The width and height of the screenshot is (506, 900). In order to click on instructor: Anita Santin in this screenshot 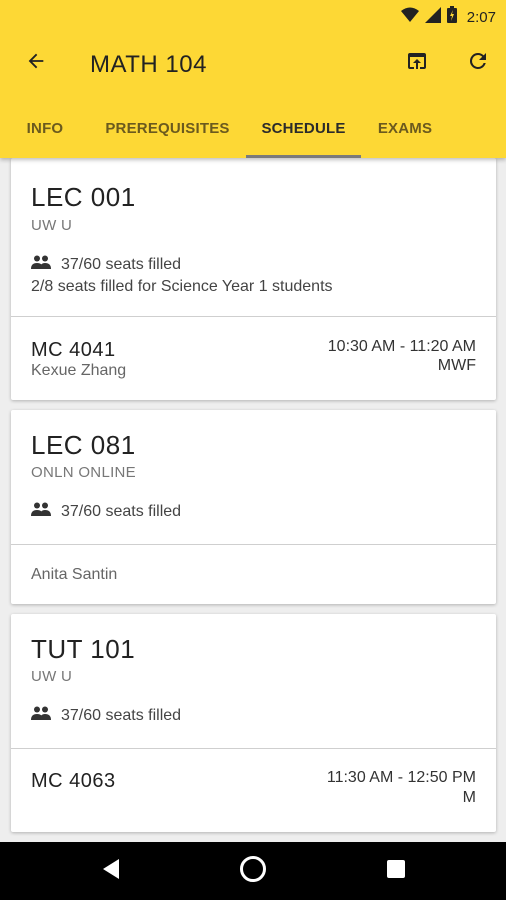, I will do `click(74, 574)`.